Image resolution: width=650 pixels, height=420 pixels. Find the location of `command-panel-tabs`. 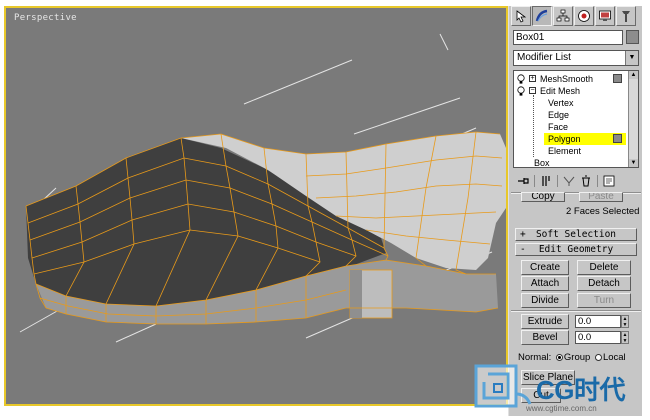

command-panel-tabs is located at coordinates (576, 17).